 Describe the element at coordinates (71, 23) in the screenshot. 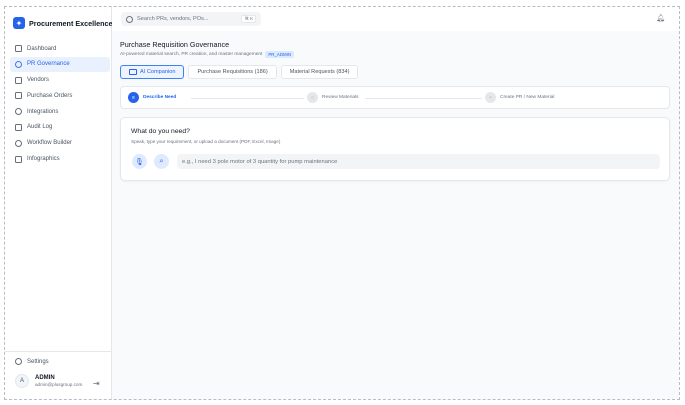

I see `app-title: Procurement Excellence` at that location.